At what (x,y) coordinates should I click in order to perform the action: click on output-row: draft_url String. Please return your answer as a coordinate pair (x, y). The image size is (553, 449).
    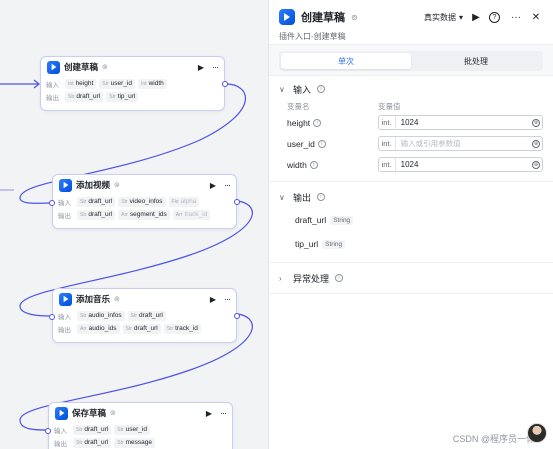
    Looking at the image, I should click on (411, 220).